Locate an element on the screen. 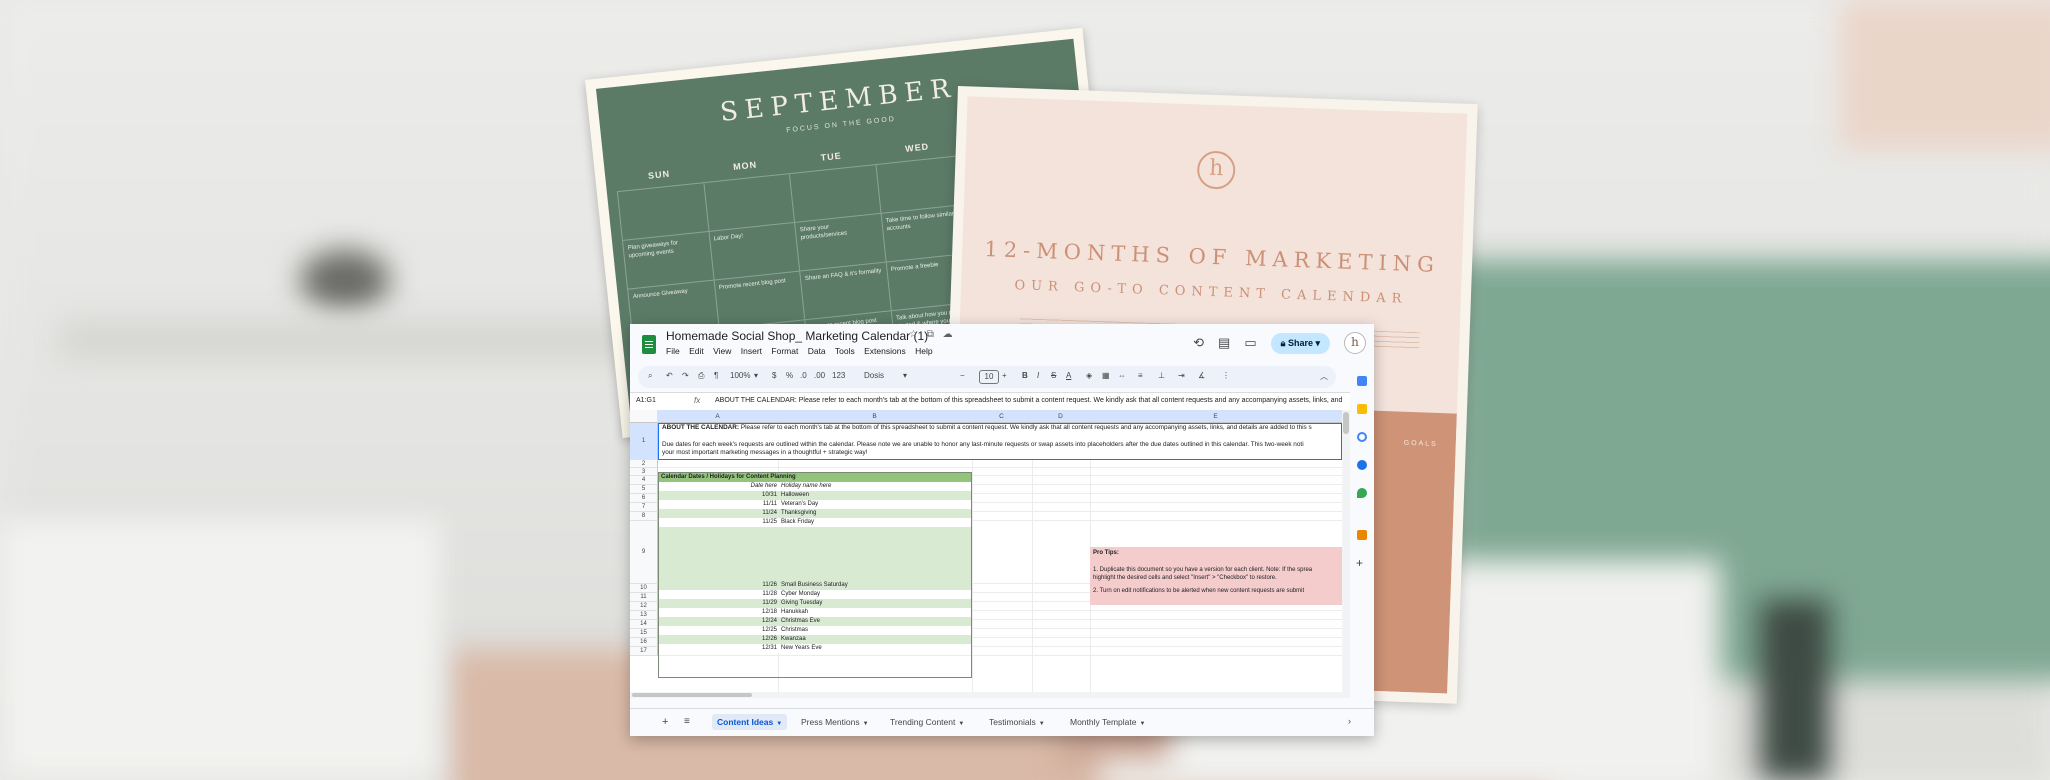 This screenshot has width=2050, height=780. search-icon: ⌕ is located at coordinates (650, 376).